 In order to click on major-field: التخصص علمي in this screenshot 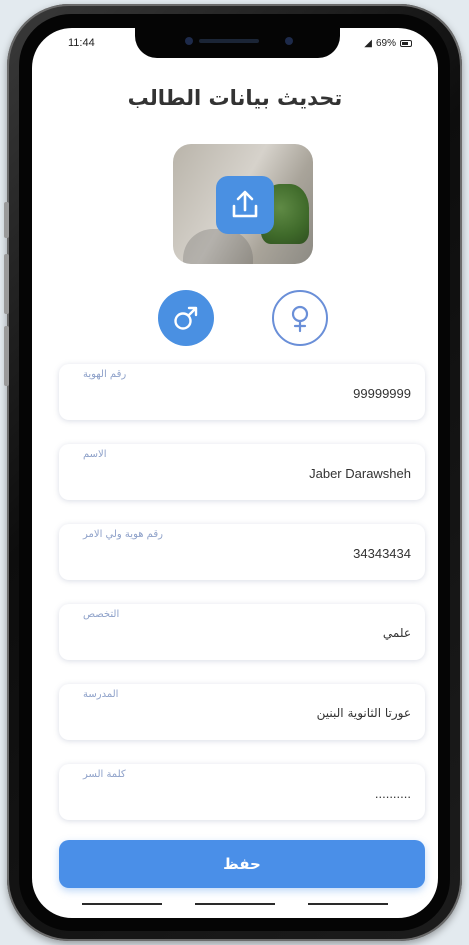, I will do `click(242, 632)`.